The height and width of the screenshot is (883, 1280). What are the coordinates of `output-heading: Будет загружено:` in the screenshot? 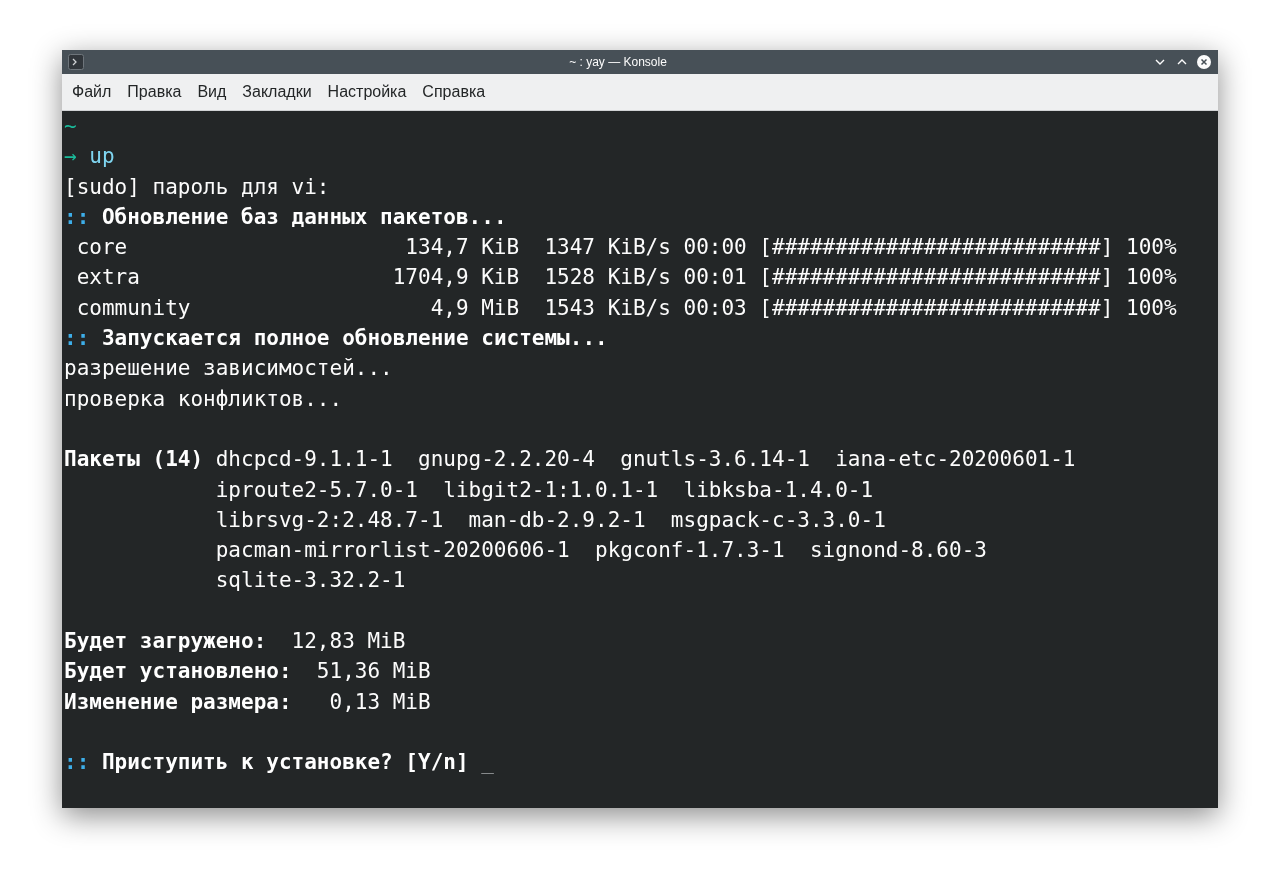 It's located at (165, 641).